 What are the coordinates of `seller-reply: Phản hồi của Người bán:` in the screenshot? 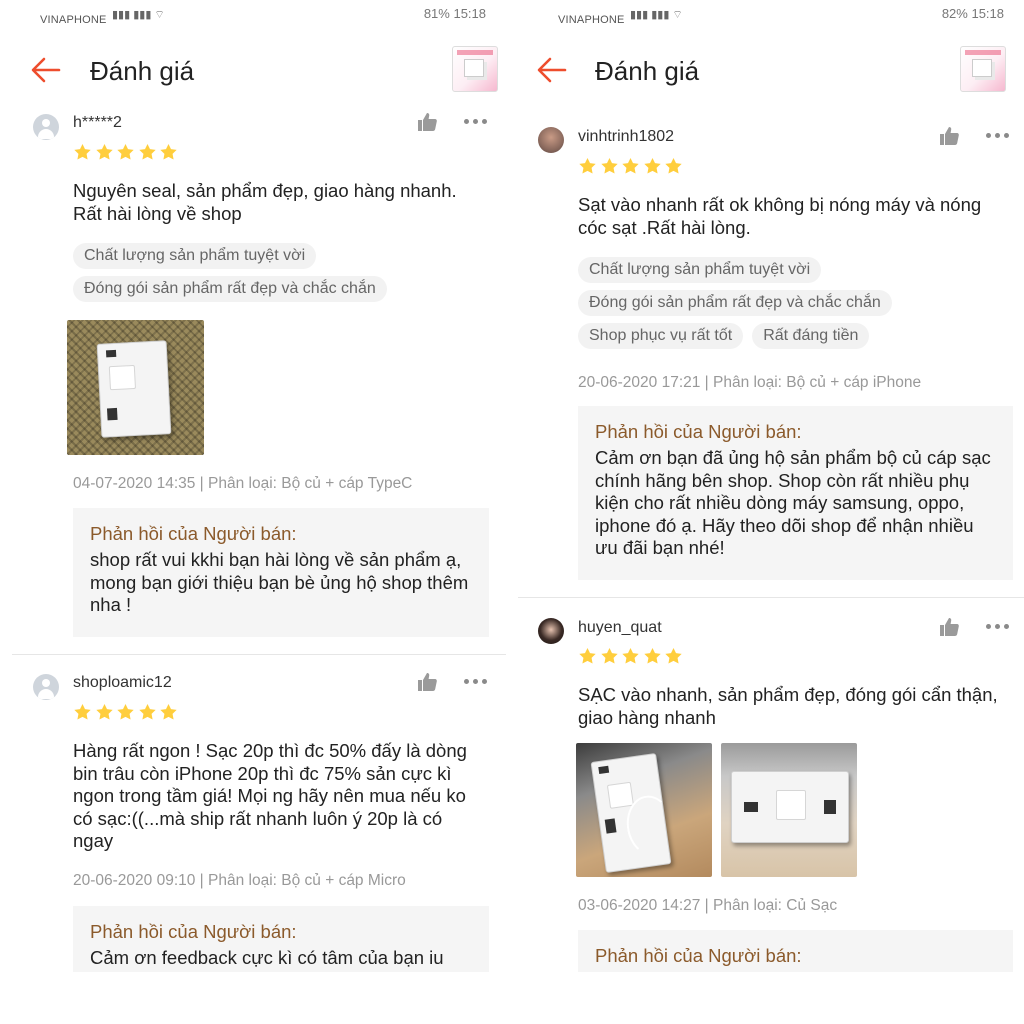 It's located at (795, 951).